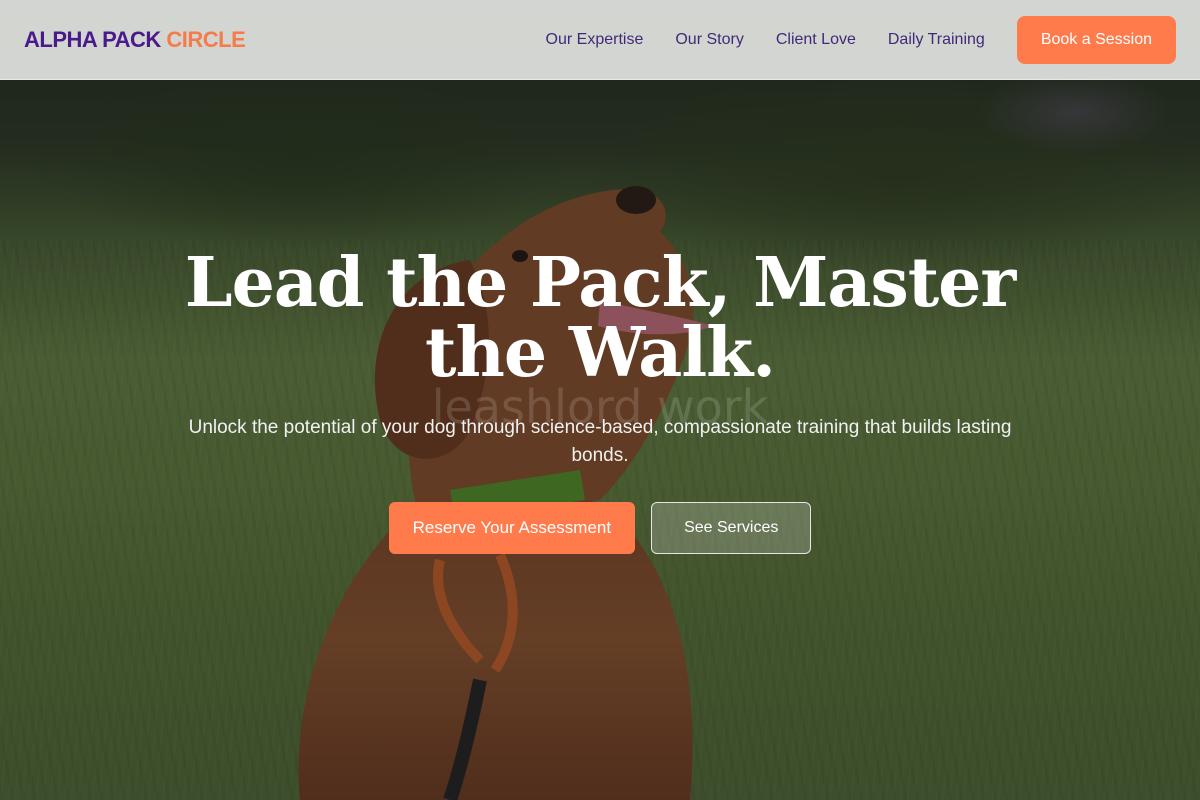 The width and height of the screenshot is (1200, 800). I want to click on brand-logo: ALPHA PACK CIRCLE, so click(135, 39).